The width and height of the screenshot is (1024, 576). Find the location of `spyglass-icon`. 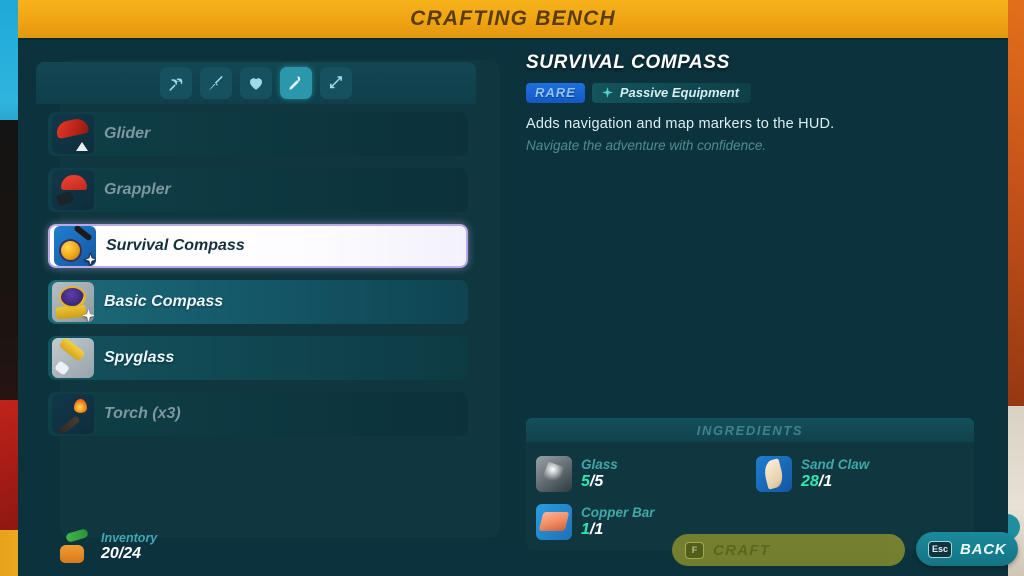

spyglass-icon is located at coordinates (73, 358).